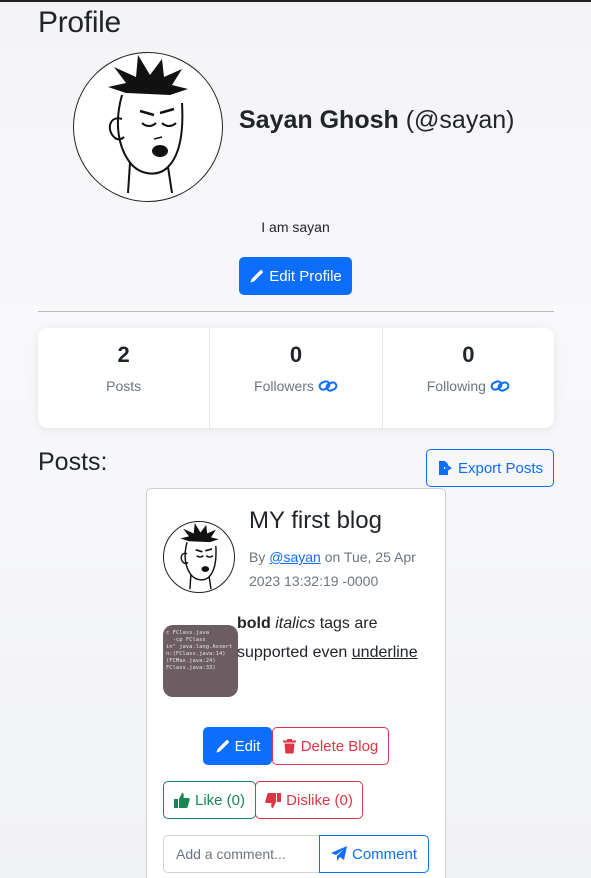 The height and width of the screenshot is (878, 591). What do you see at coordinates (456, 386) in the screenshot?
I see `stat-following-label: Following` at bounding box center [456, 386].